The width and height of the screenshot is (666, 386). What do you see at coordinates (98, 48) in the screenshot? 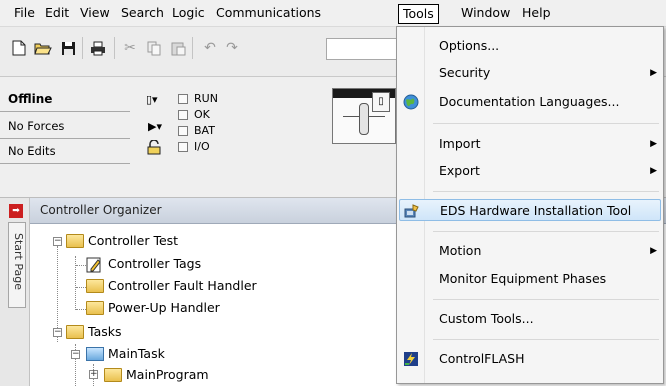
I see `print-icon` at bounding box center [98, 48].